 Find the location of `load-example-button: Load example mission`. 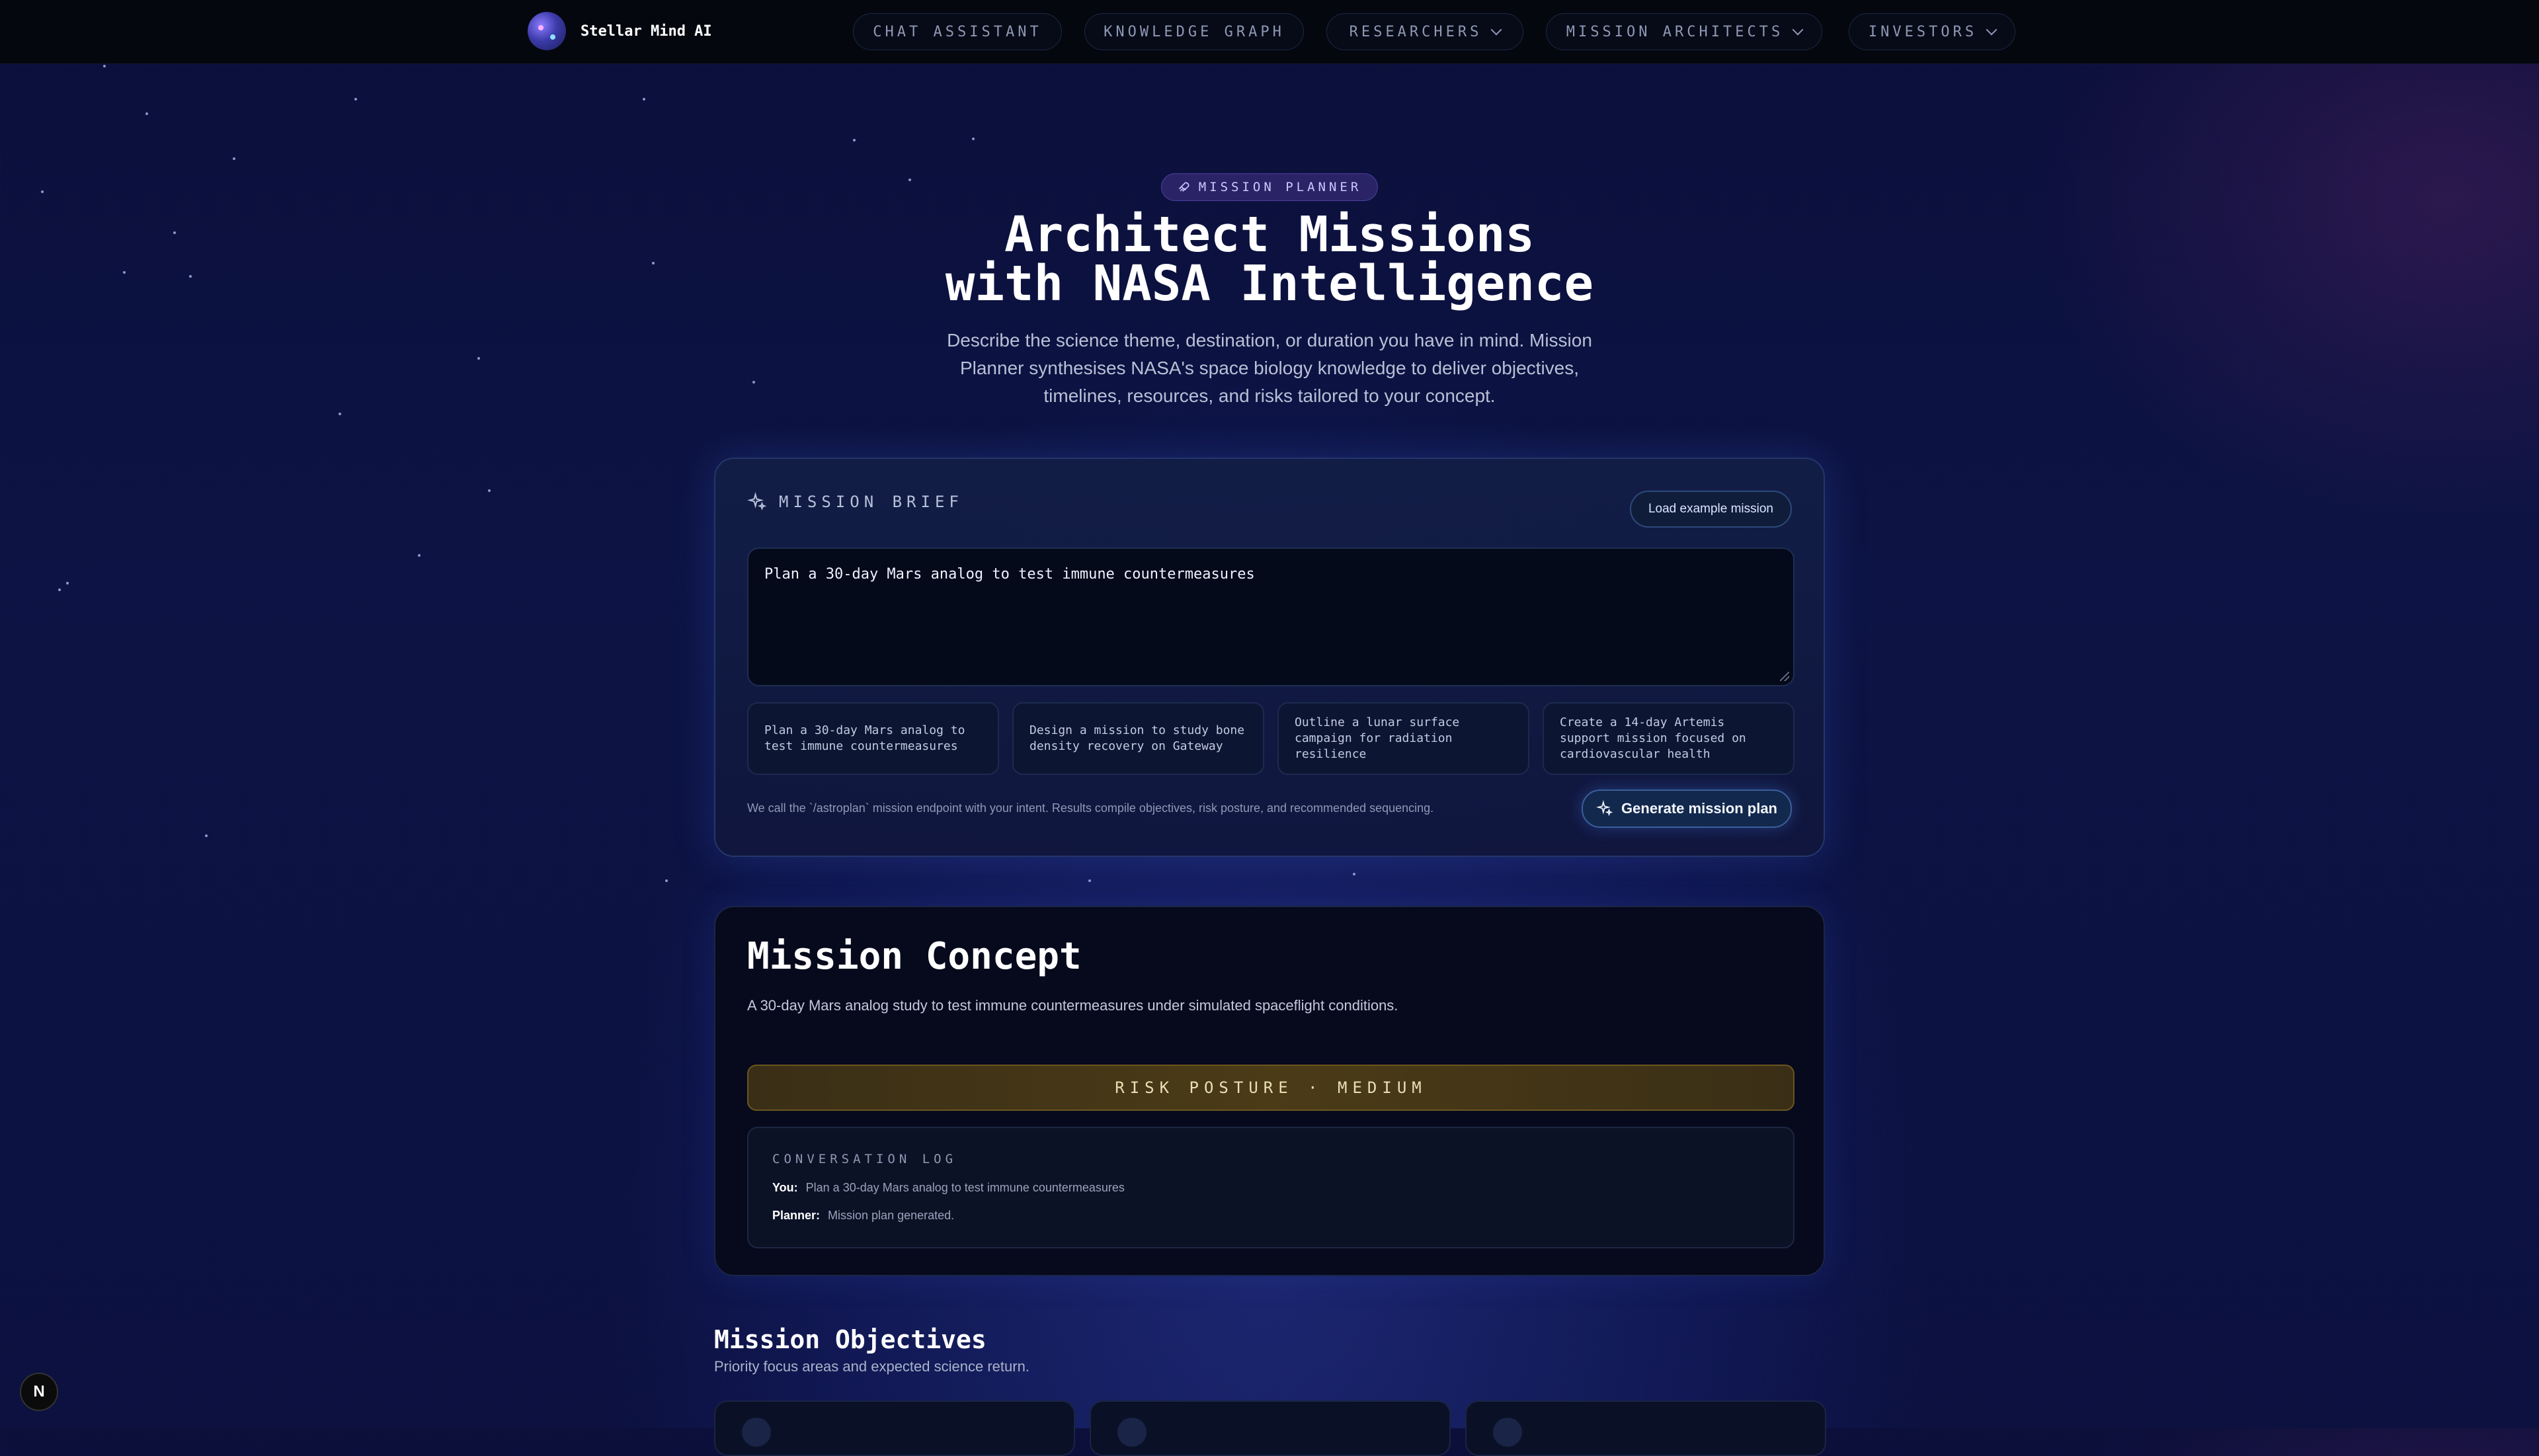

load-example-button: Load example mission is located at coordinates (1711, 509).